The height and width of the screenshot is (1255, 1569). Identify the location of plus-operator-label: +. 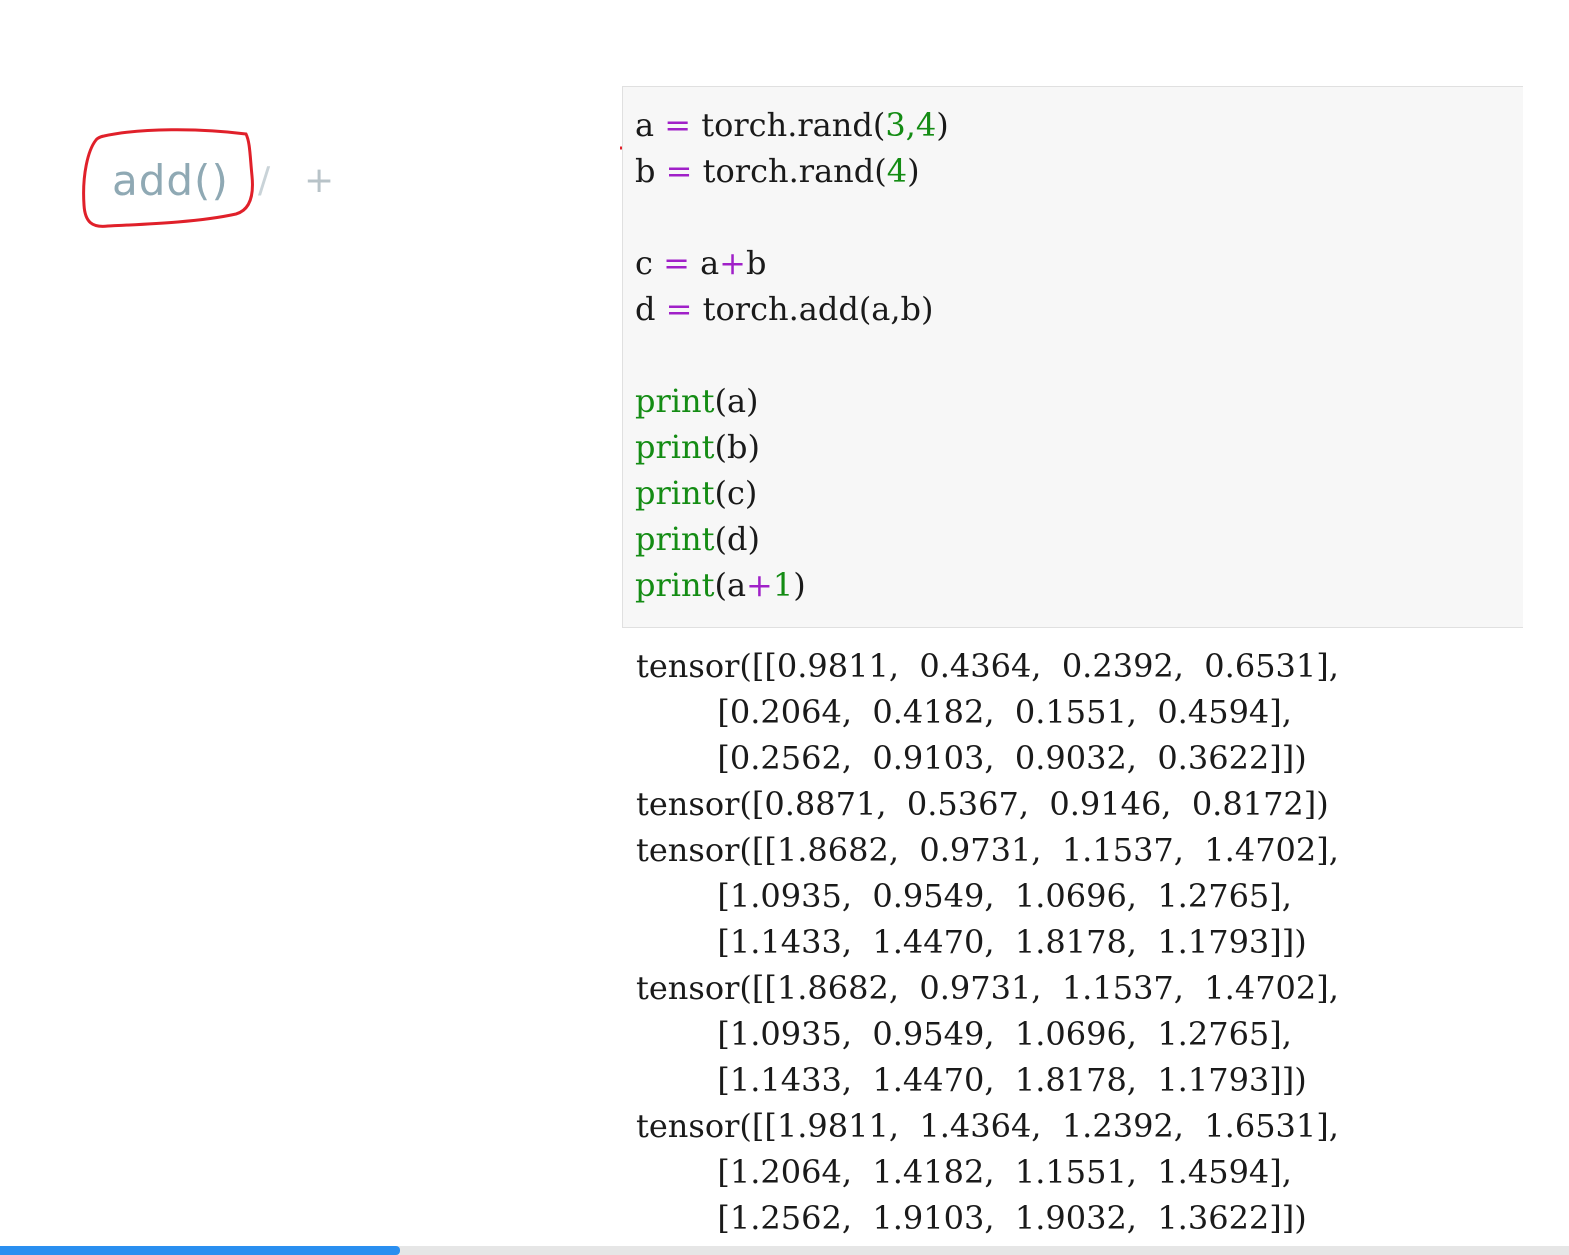
(319, 180).